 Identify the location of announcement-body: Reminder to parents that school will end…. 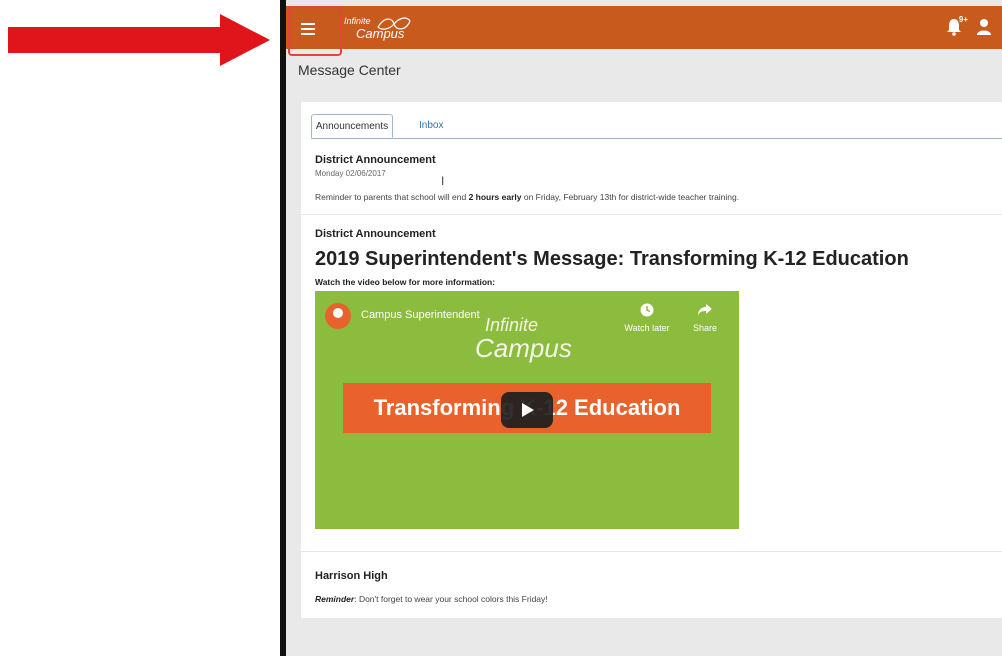
(527, 197).